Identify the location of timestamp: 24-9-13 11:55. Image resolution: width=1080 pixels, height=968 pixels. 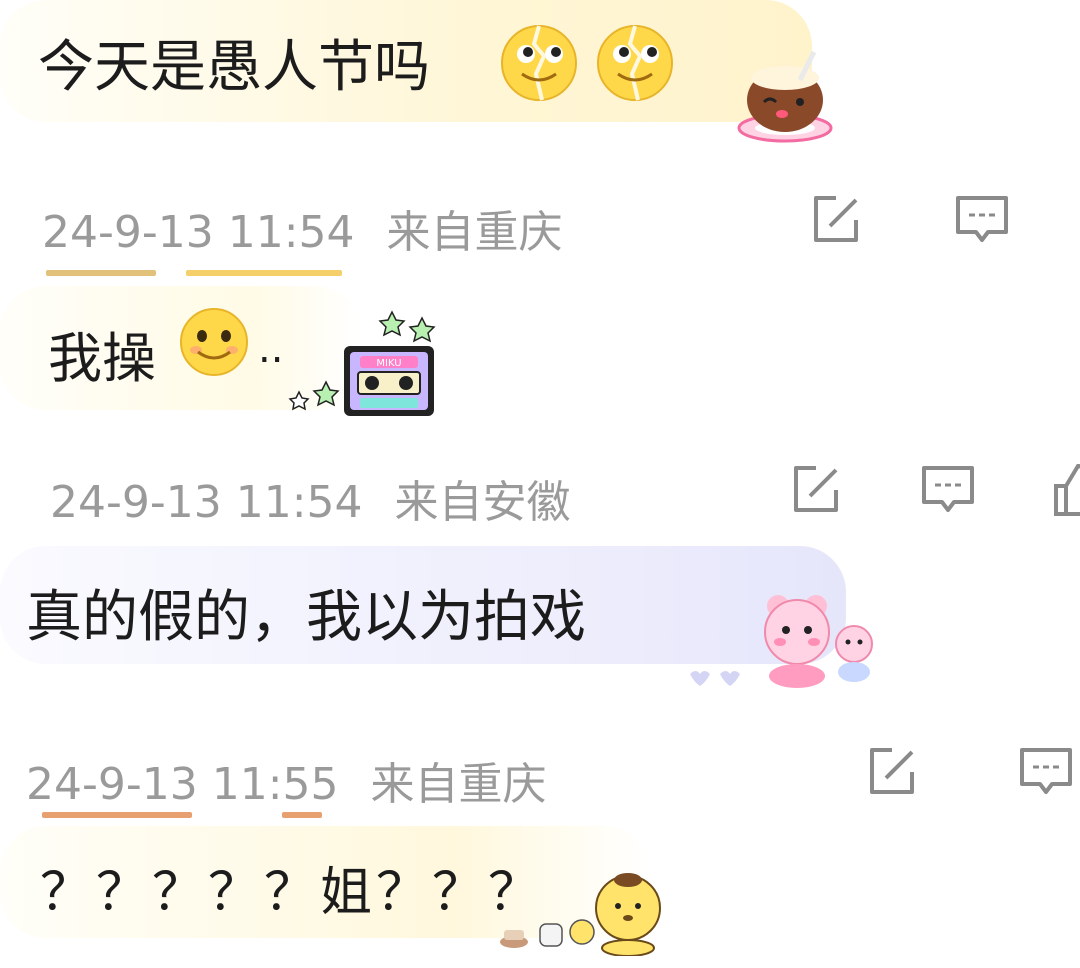
(182, 784).